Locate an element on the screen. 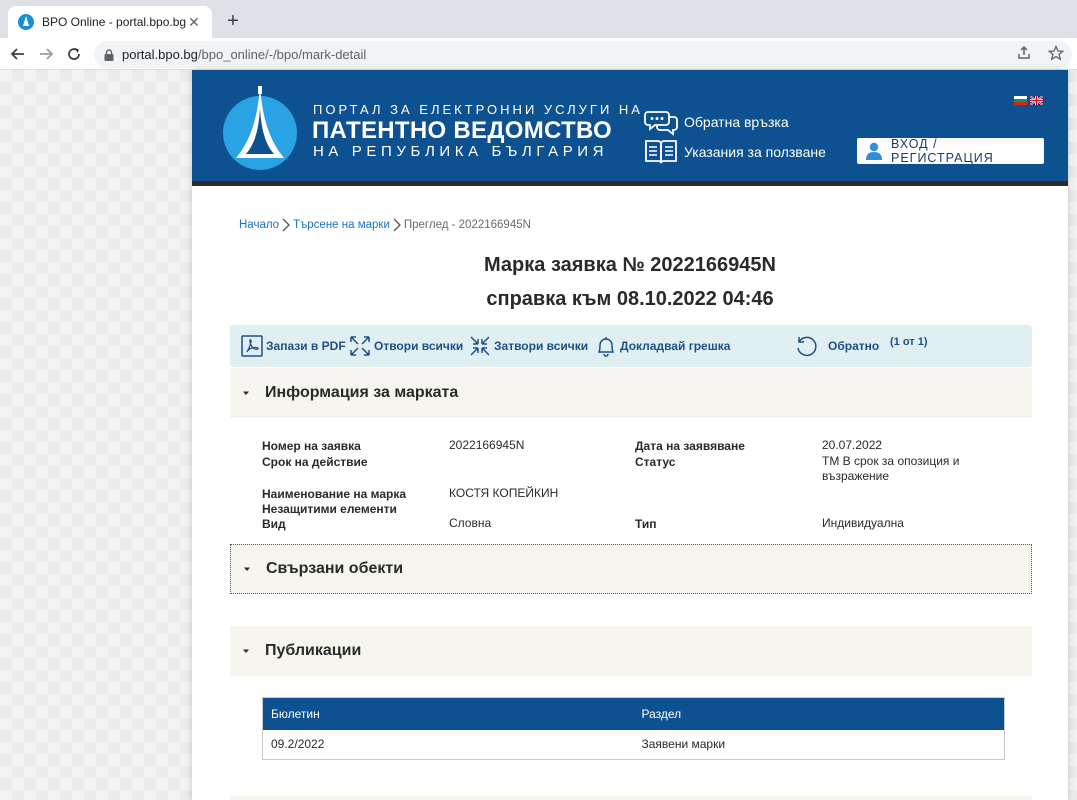  feedback-link: Обратна връзка is located at coordinates (716, 122).